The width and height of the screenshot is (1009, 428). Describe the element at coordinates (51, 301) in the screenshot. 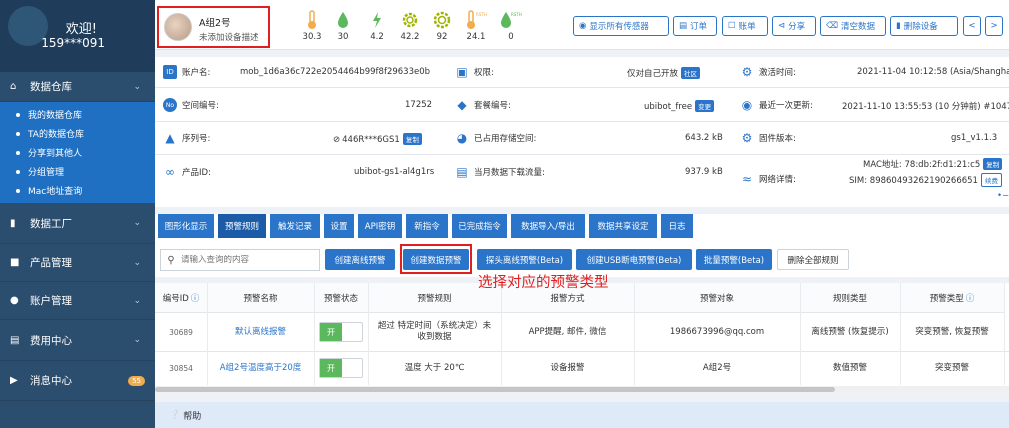

I see `nav-label: 账户管理` at that location.